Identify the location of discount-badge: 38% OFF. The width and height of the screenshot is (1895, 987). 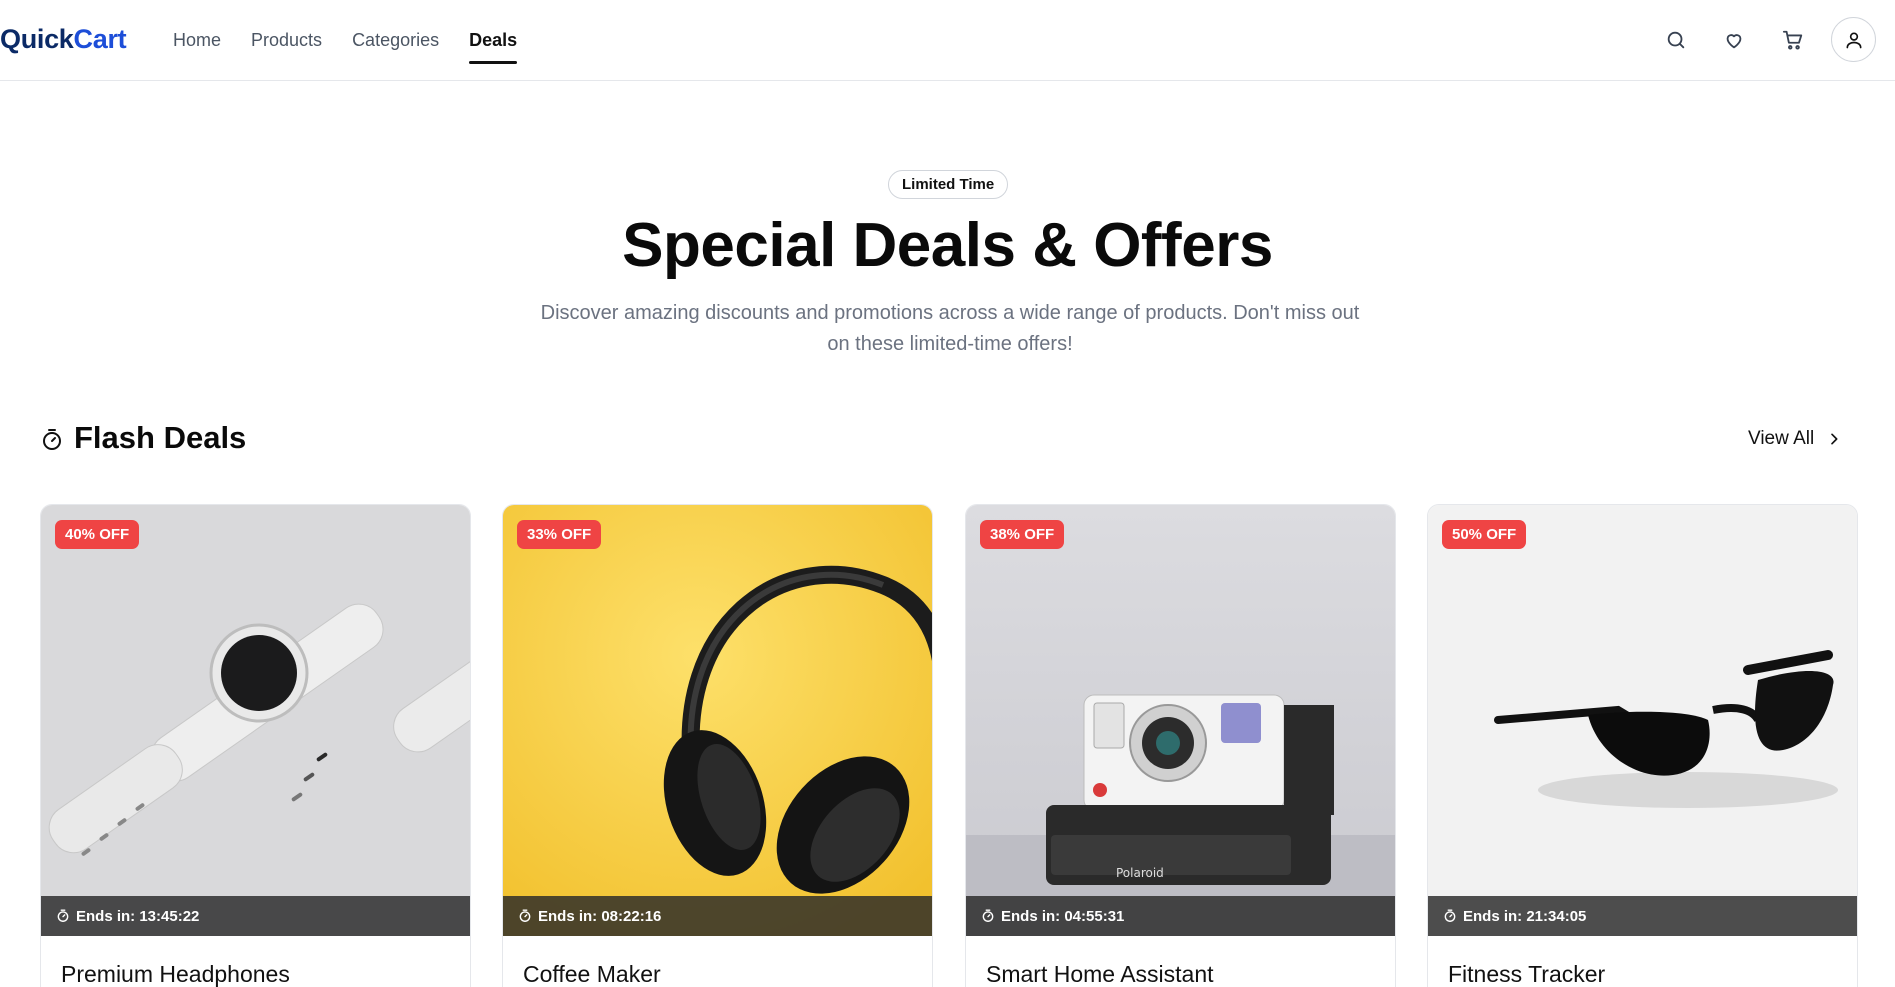
(1022, 534).